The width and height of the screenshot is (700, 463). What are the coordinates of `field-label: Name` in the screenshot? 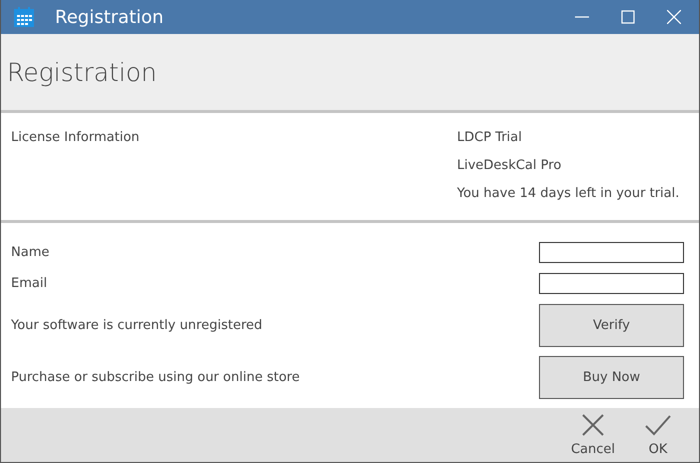 It's located at (30, 252).